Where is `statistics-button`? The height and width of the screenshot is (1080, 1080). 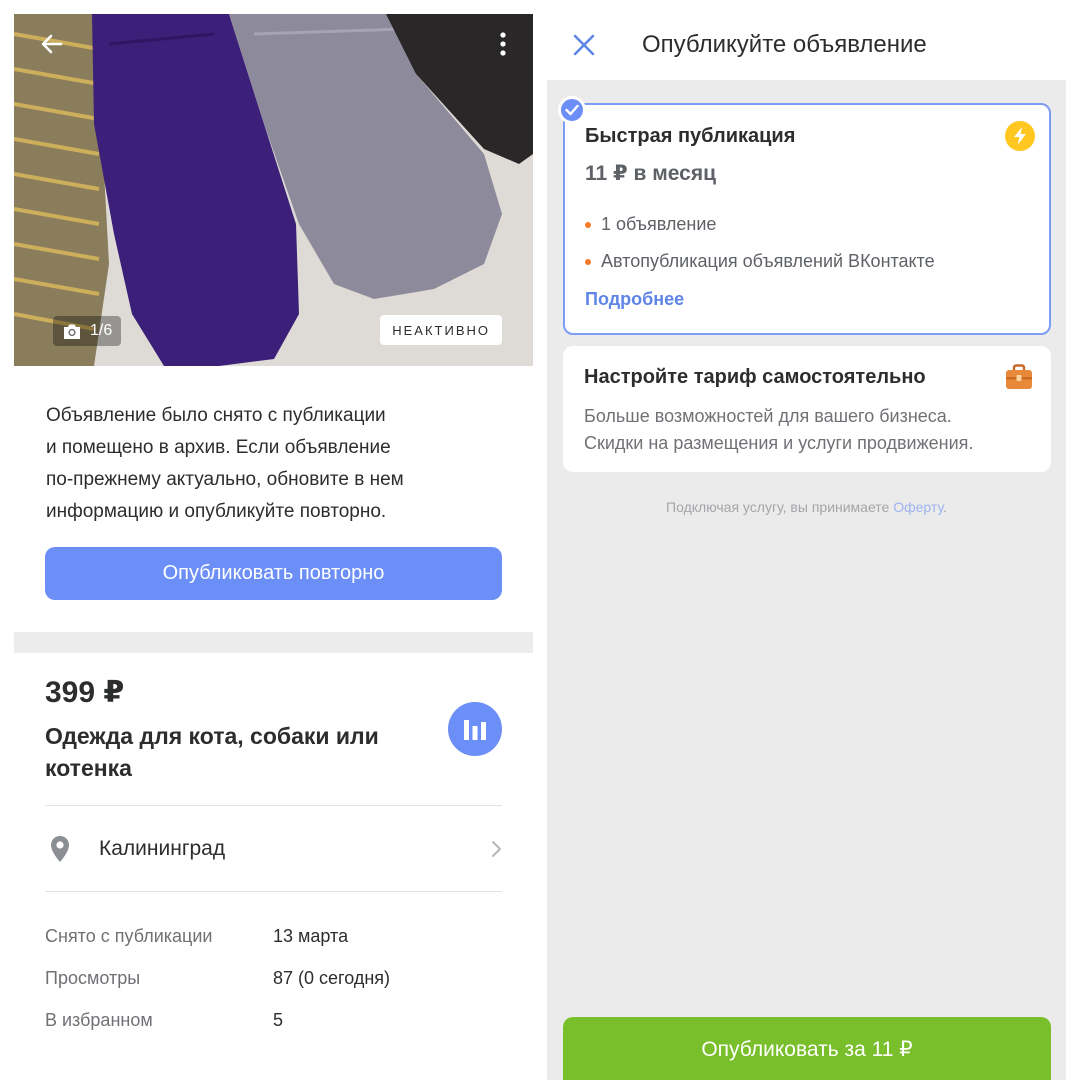 statistics-button is located at coordinates (475, 729).